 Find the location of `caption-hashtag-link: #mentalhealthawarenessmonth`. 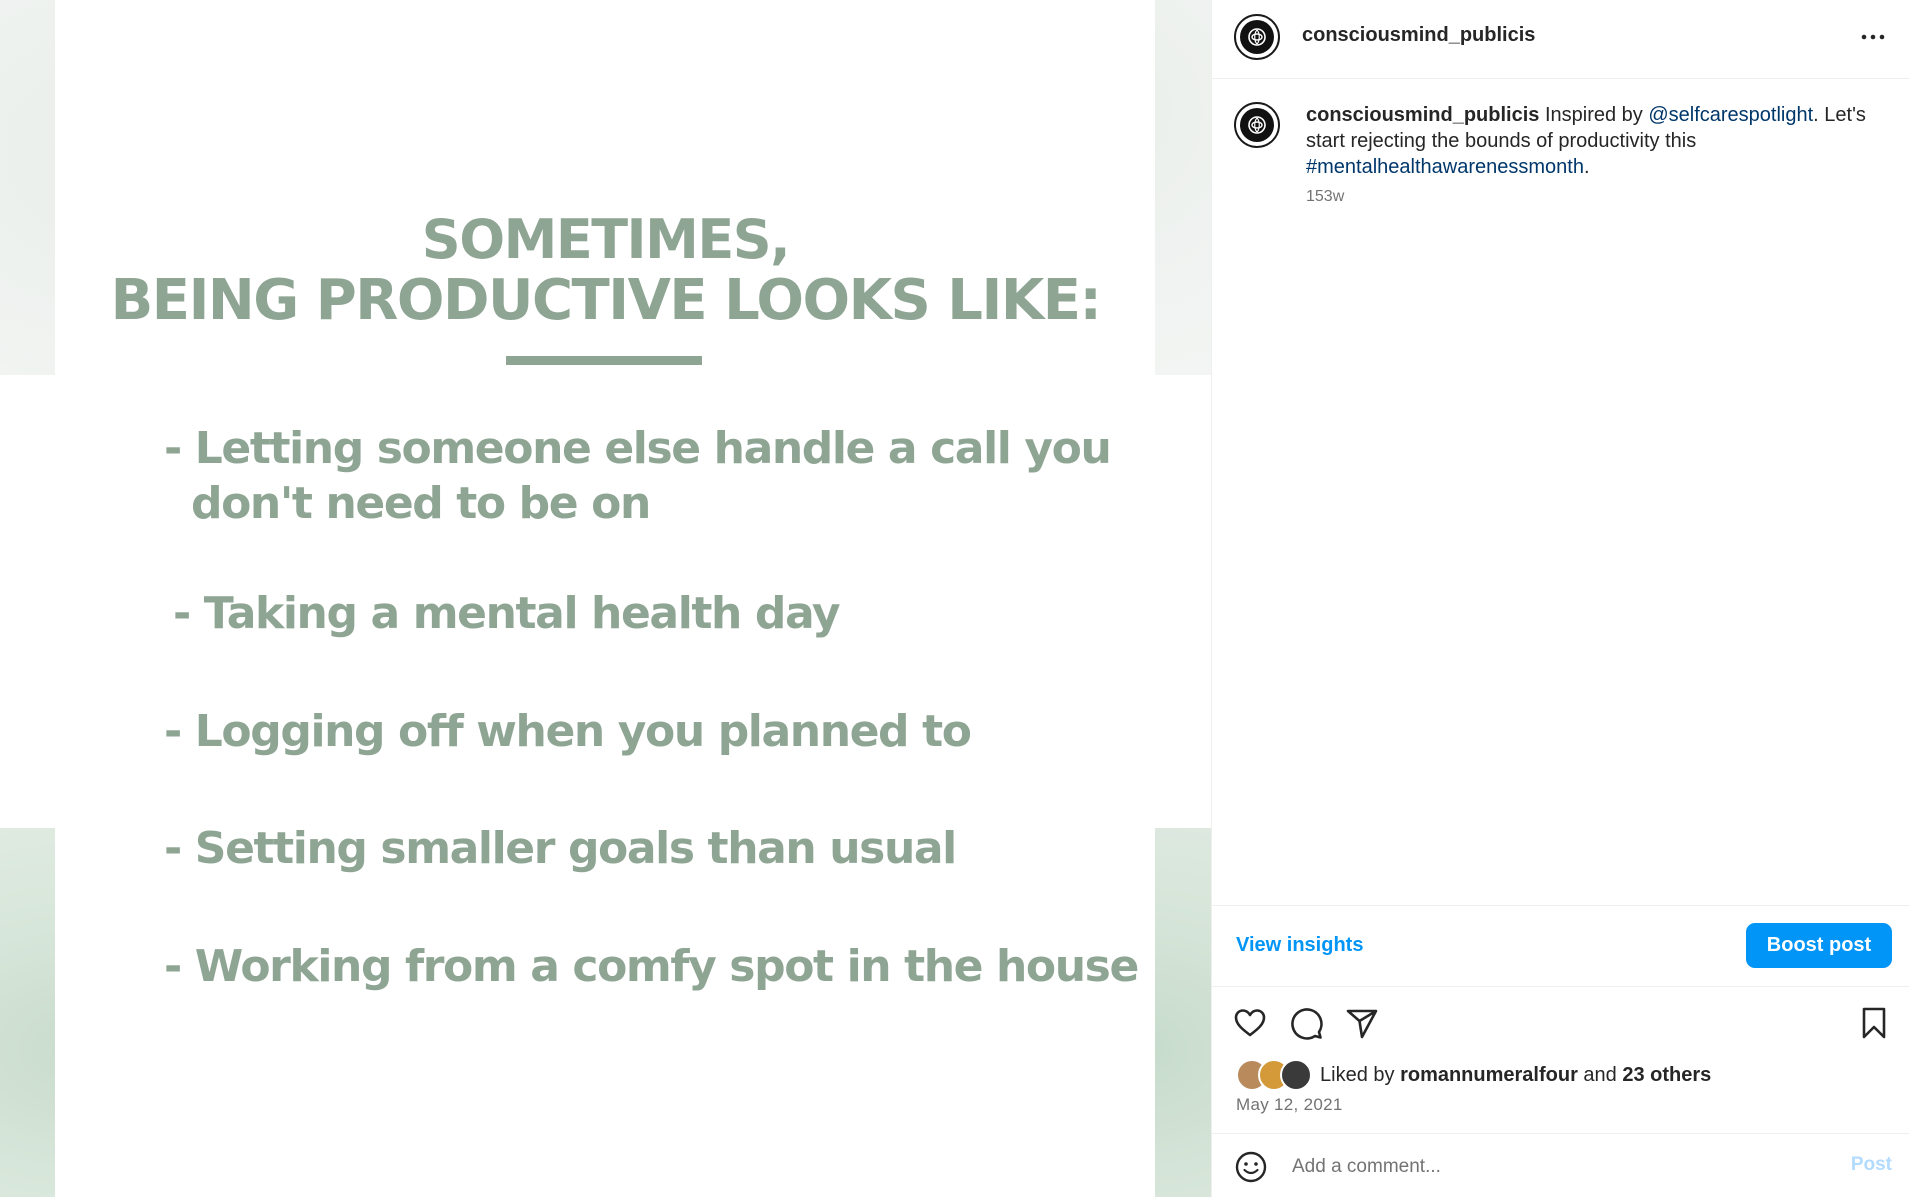

caption-hashtag-link: #mentalhealthawarenessmonth is located at coordinates (1445, 167).